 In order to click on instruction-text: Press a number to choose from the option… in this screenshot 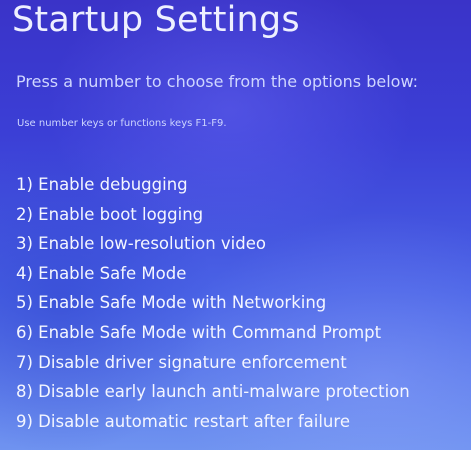, I will do `click(217, 81)`.